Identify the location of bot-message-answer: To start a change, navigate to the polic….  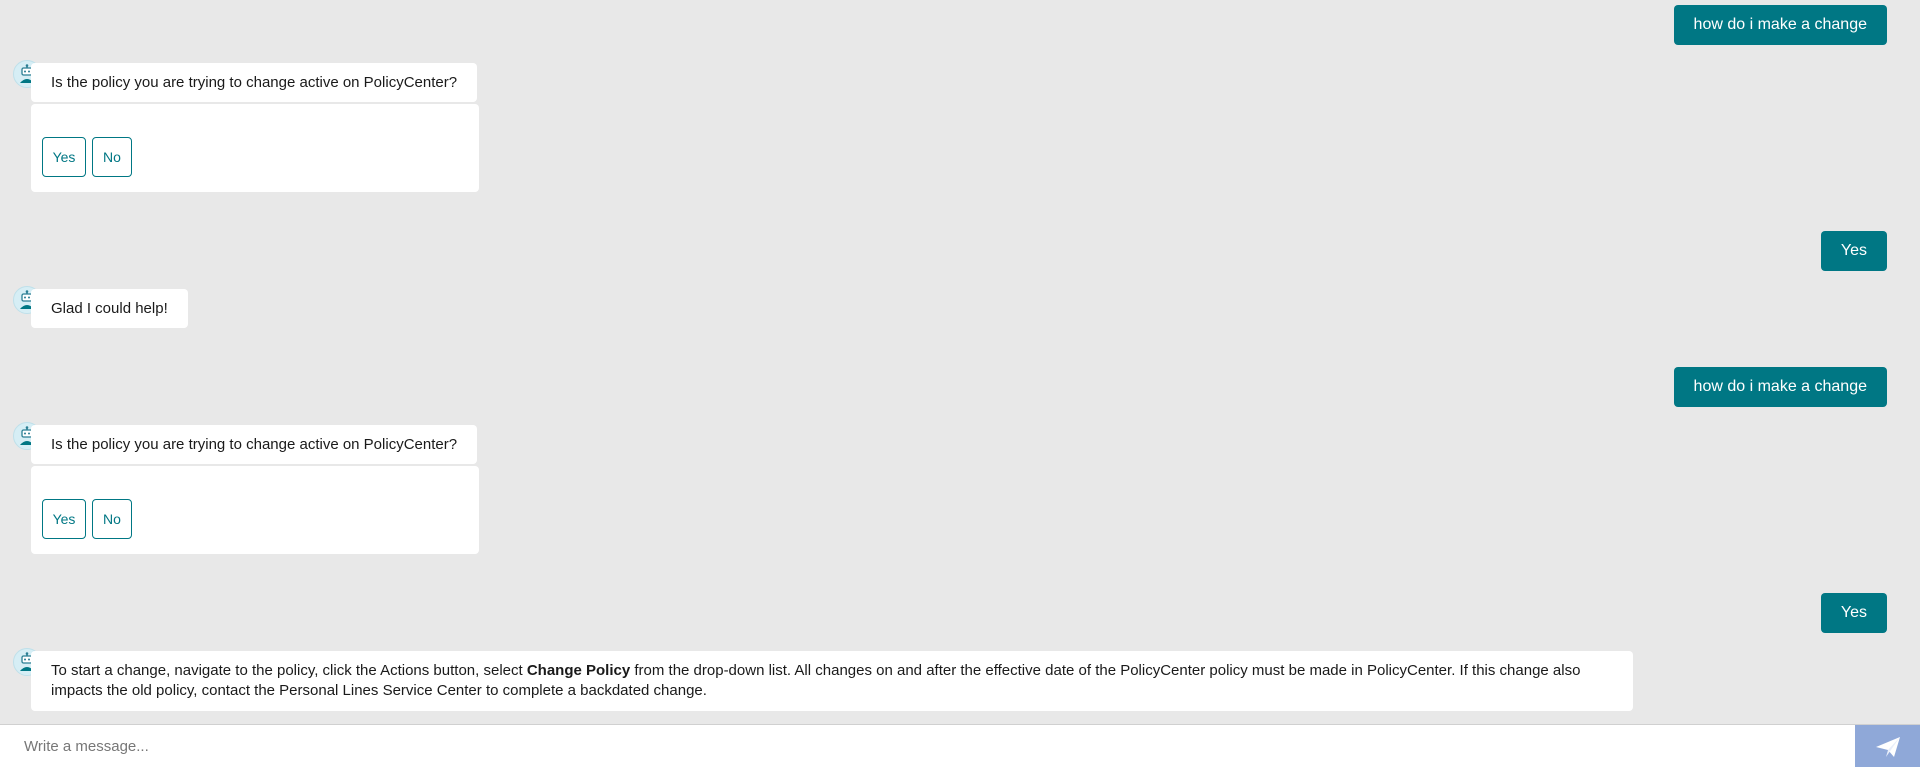
(832, 681).